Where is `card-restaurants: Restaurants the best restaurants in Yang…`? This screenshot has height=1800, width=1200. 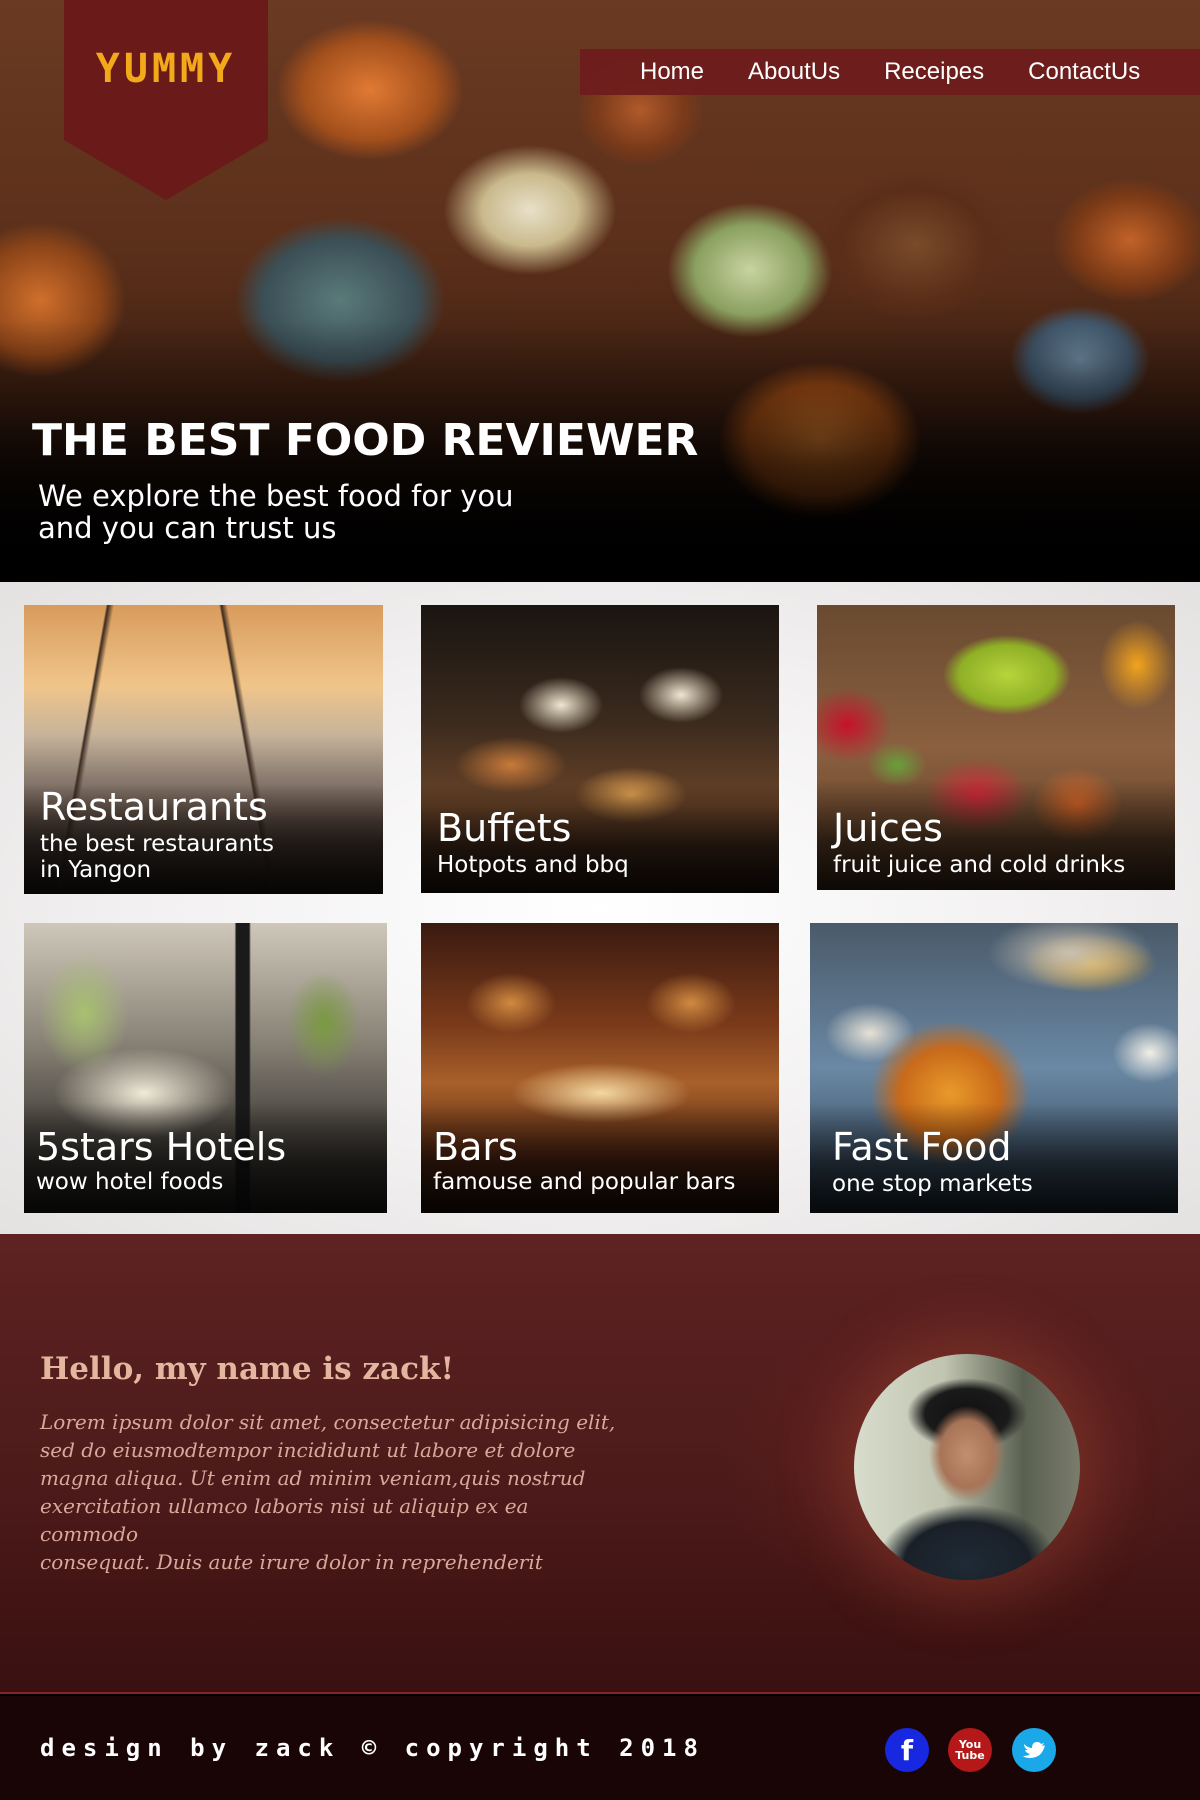 card-restaurants: Restaurants the best restaurants in Yang… is located at coordinates (203, 749).